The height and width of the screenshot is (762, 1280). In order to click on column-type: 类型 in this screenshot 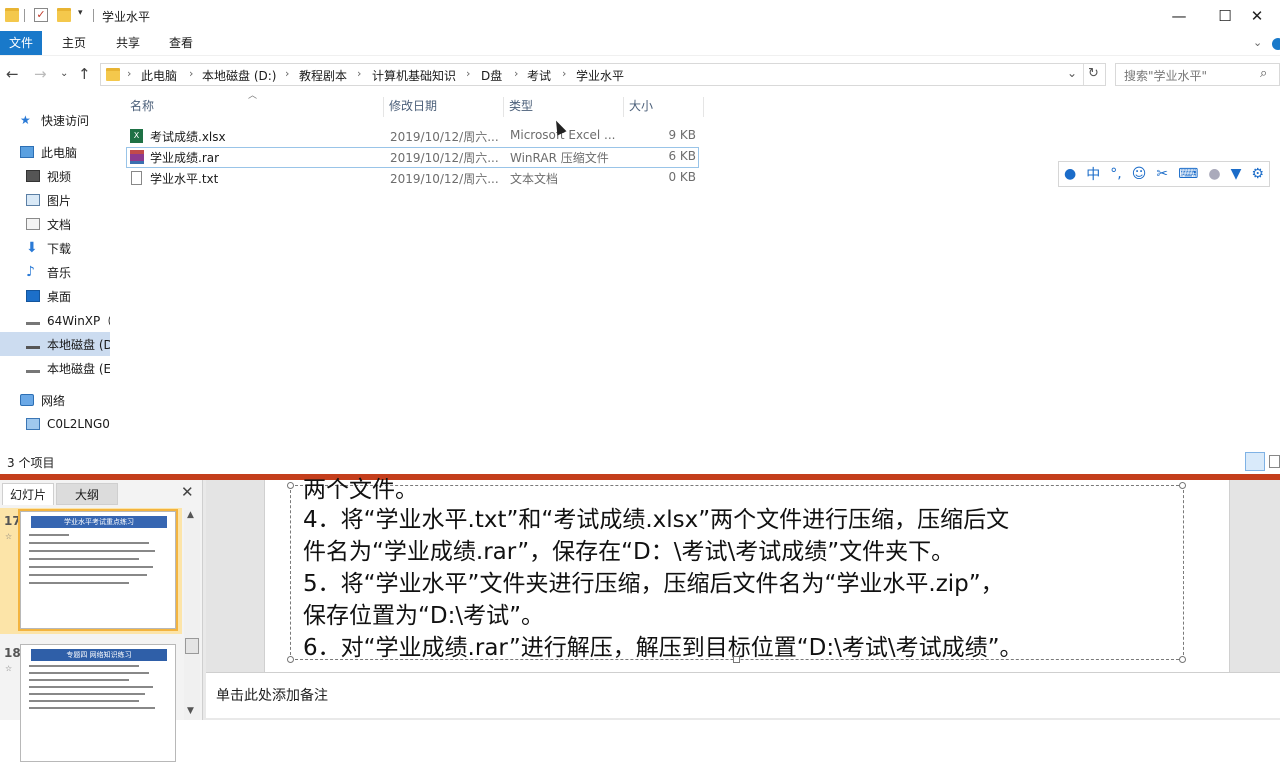, I will do `click(564, 107)`.